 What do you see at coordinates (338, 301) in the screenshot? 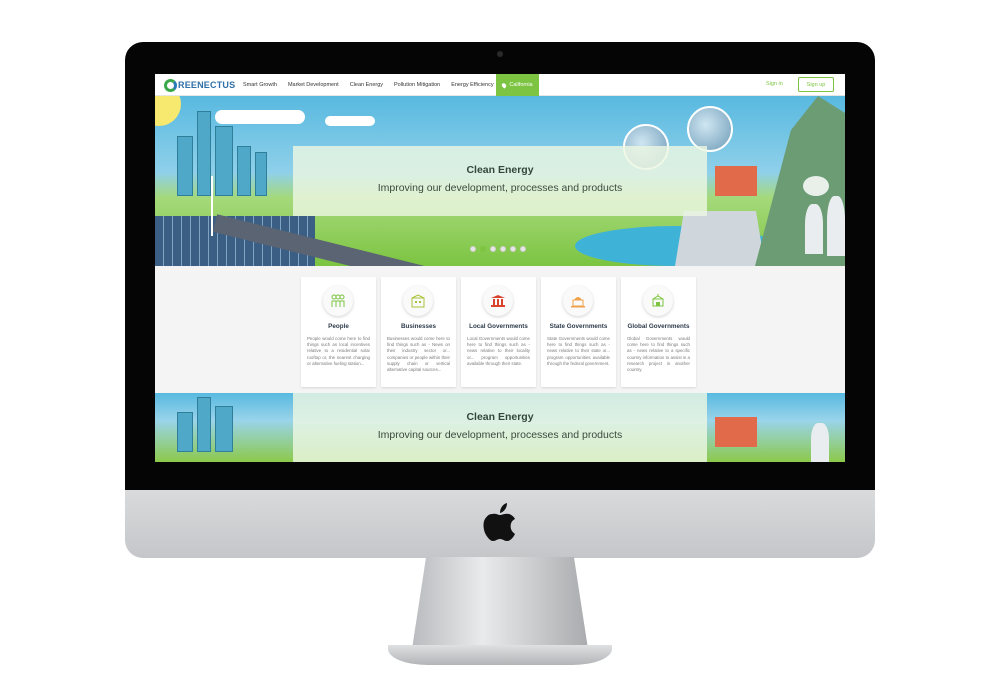
I see `people-icon` at bounding box center [338, 301].